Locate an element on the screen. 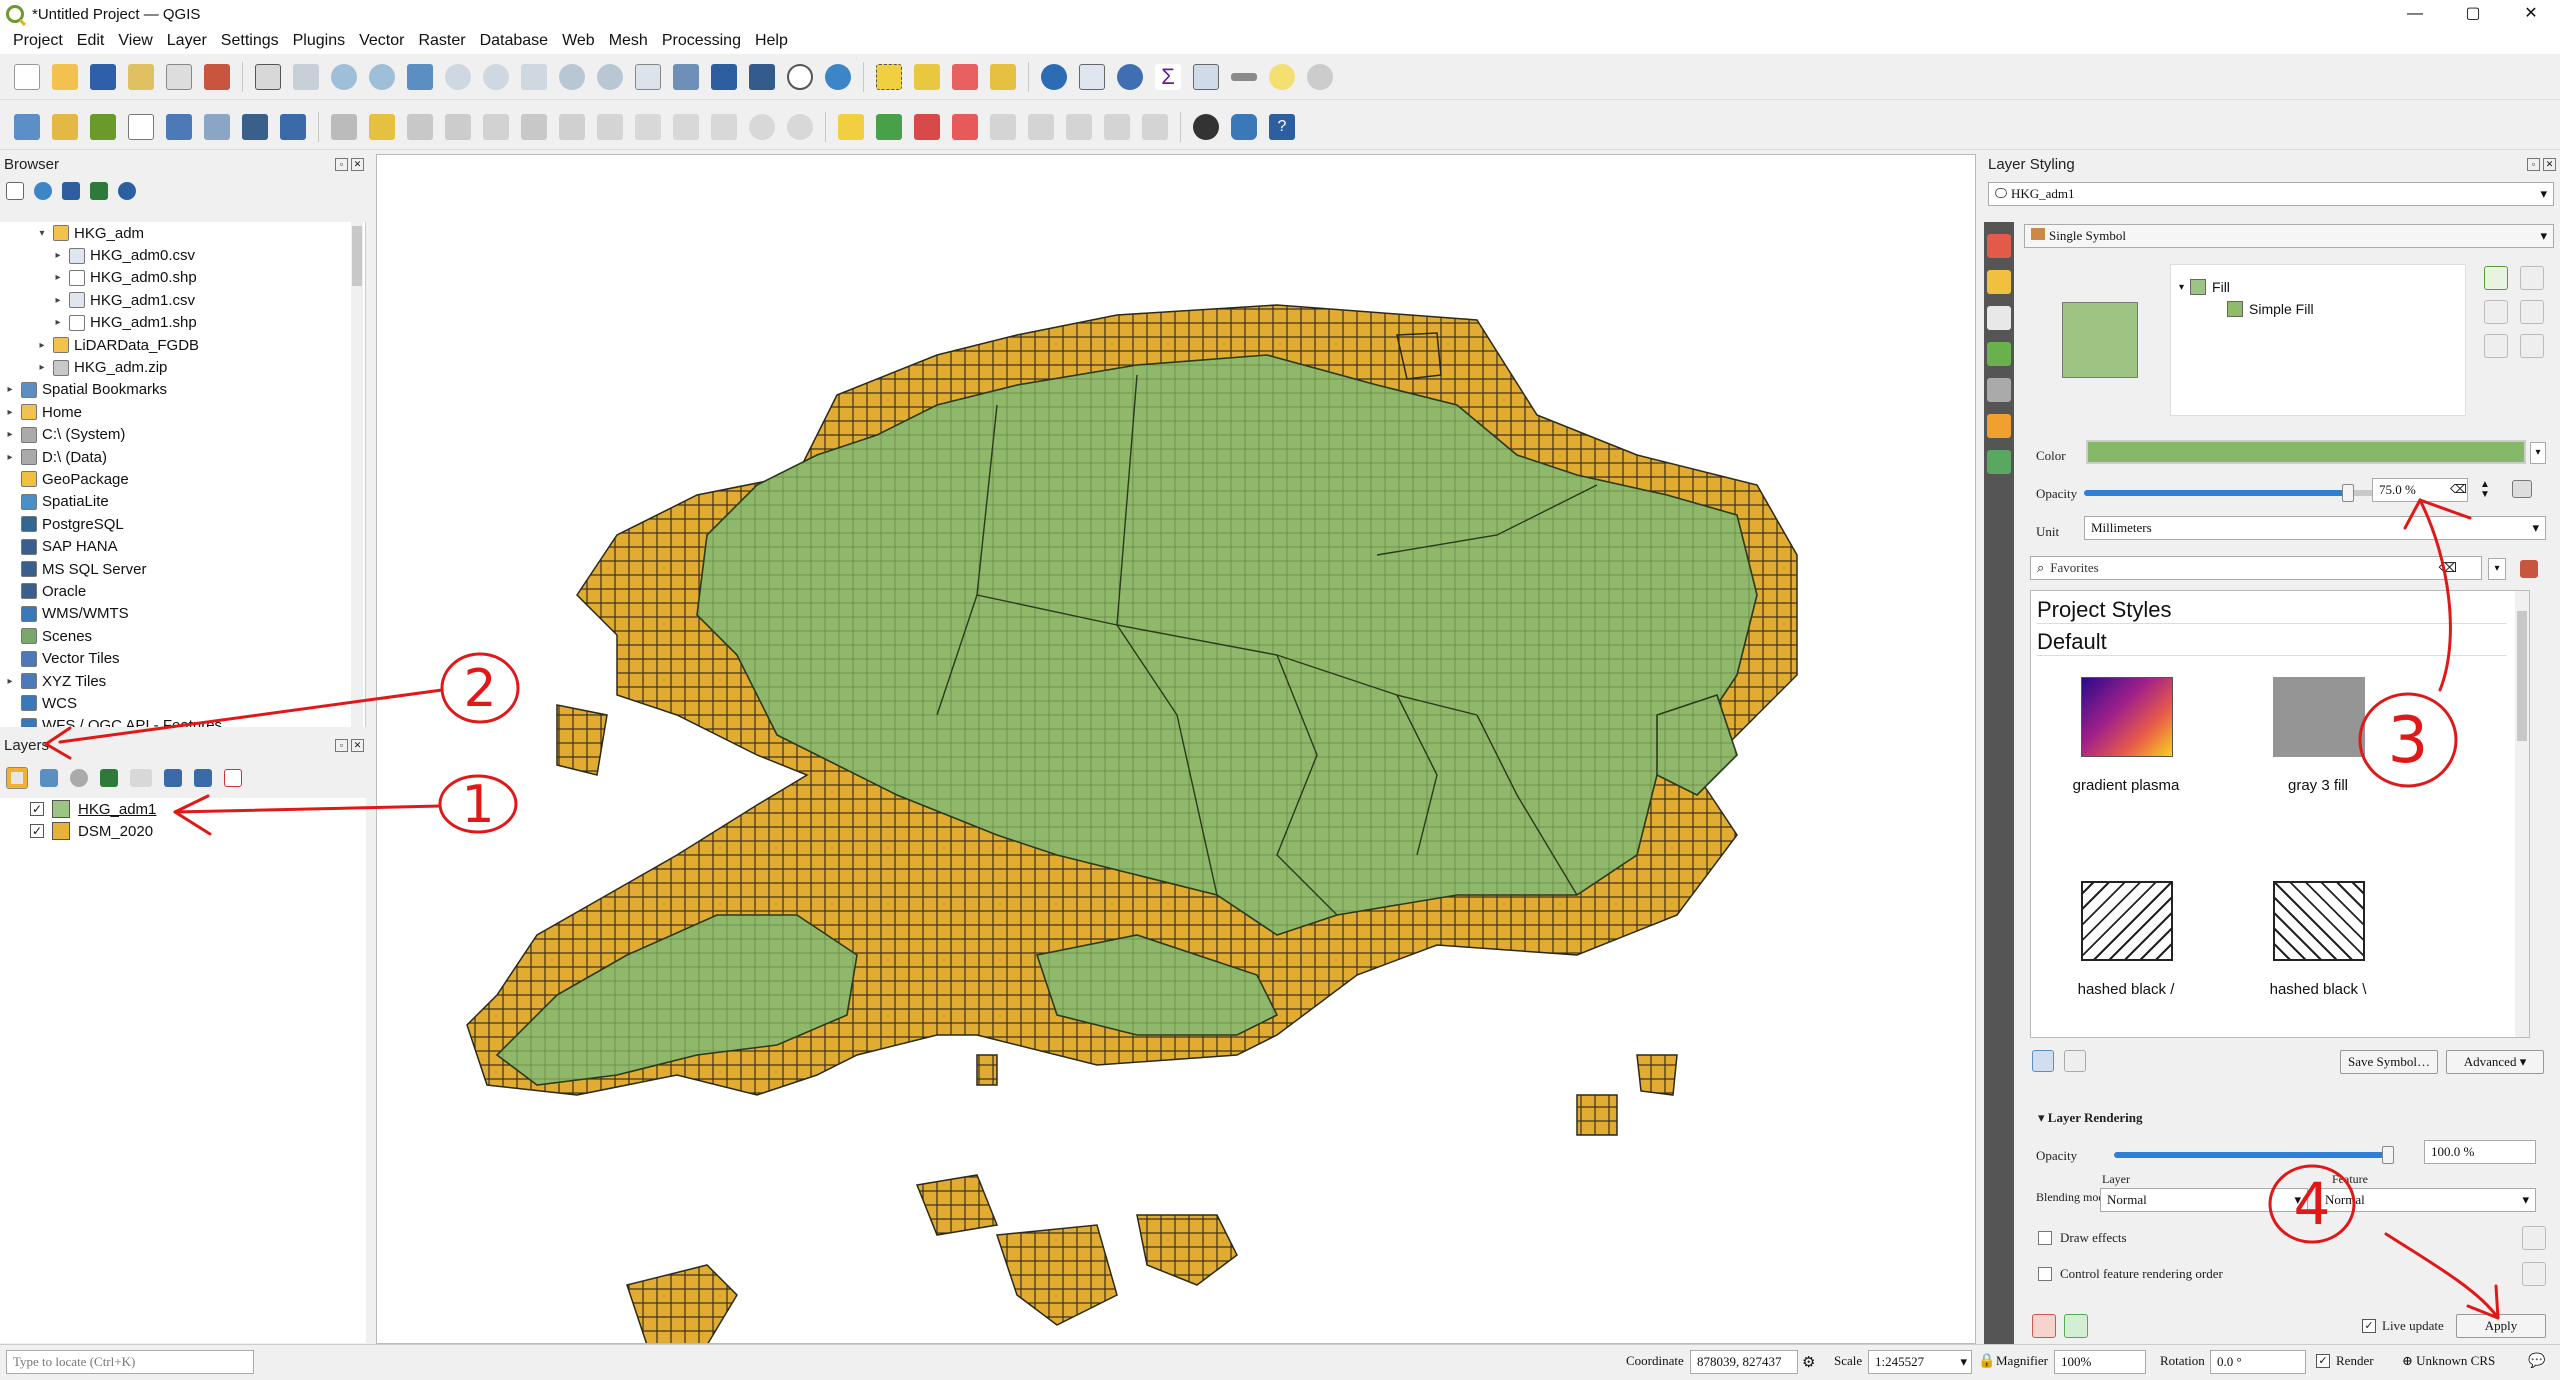 Image resolution: width=2560 pixels, height=1380 pixels. browser-item: ▸ HKG_adm0.csv is located at coordinates (182, 255).